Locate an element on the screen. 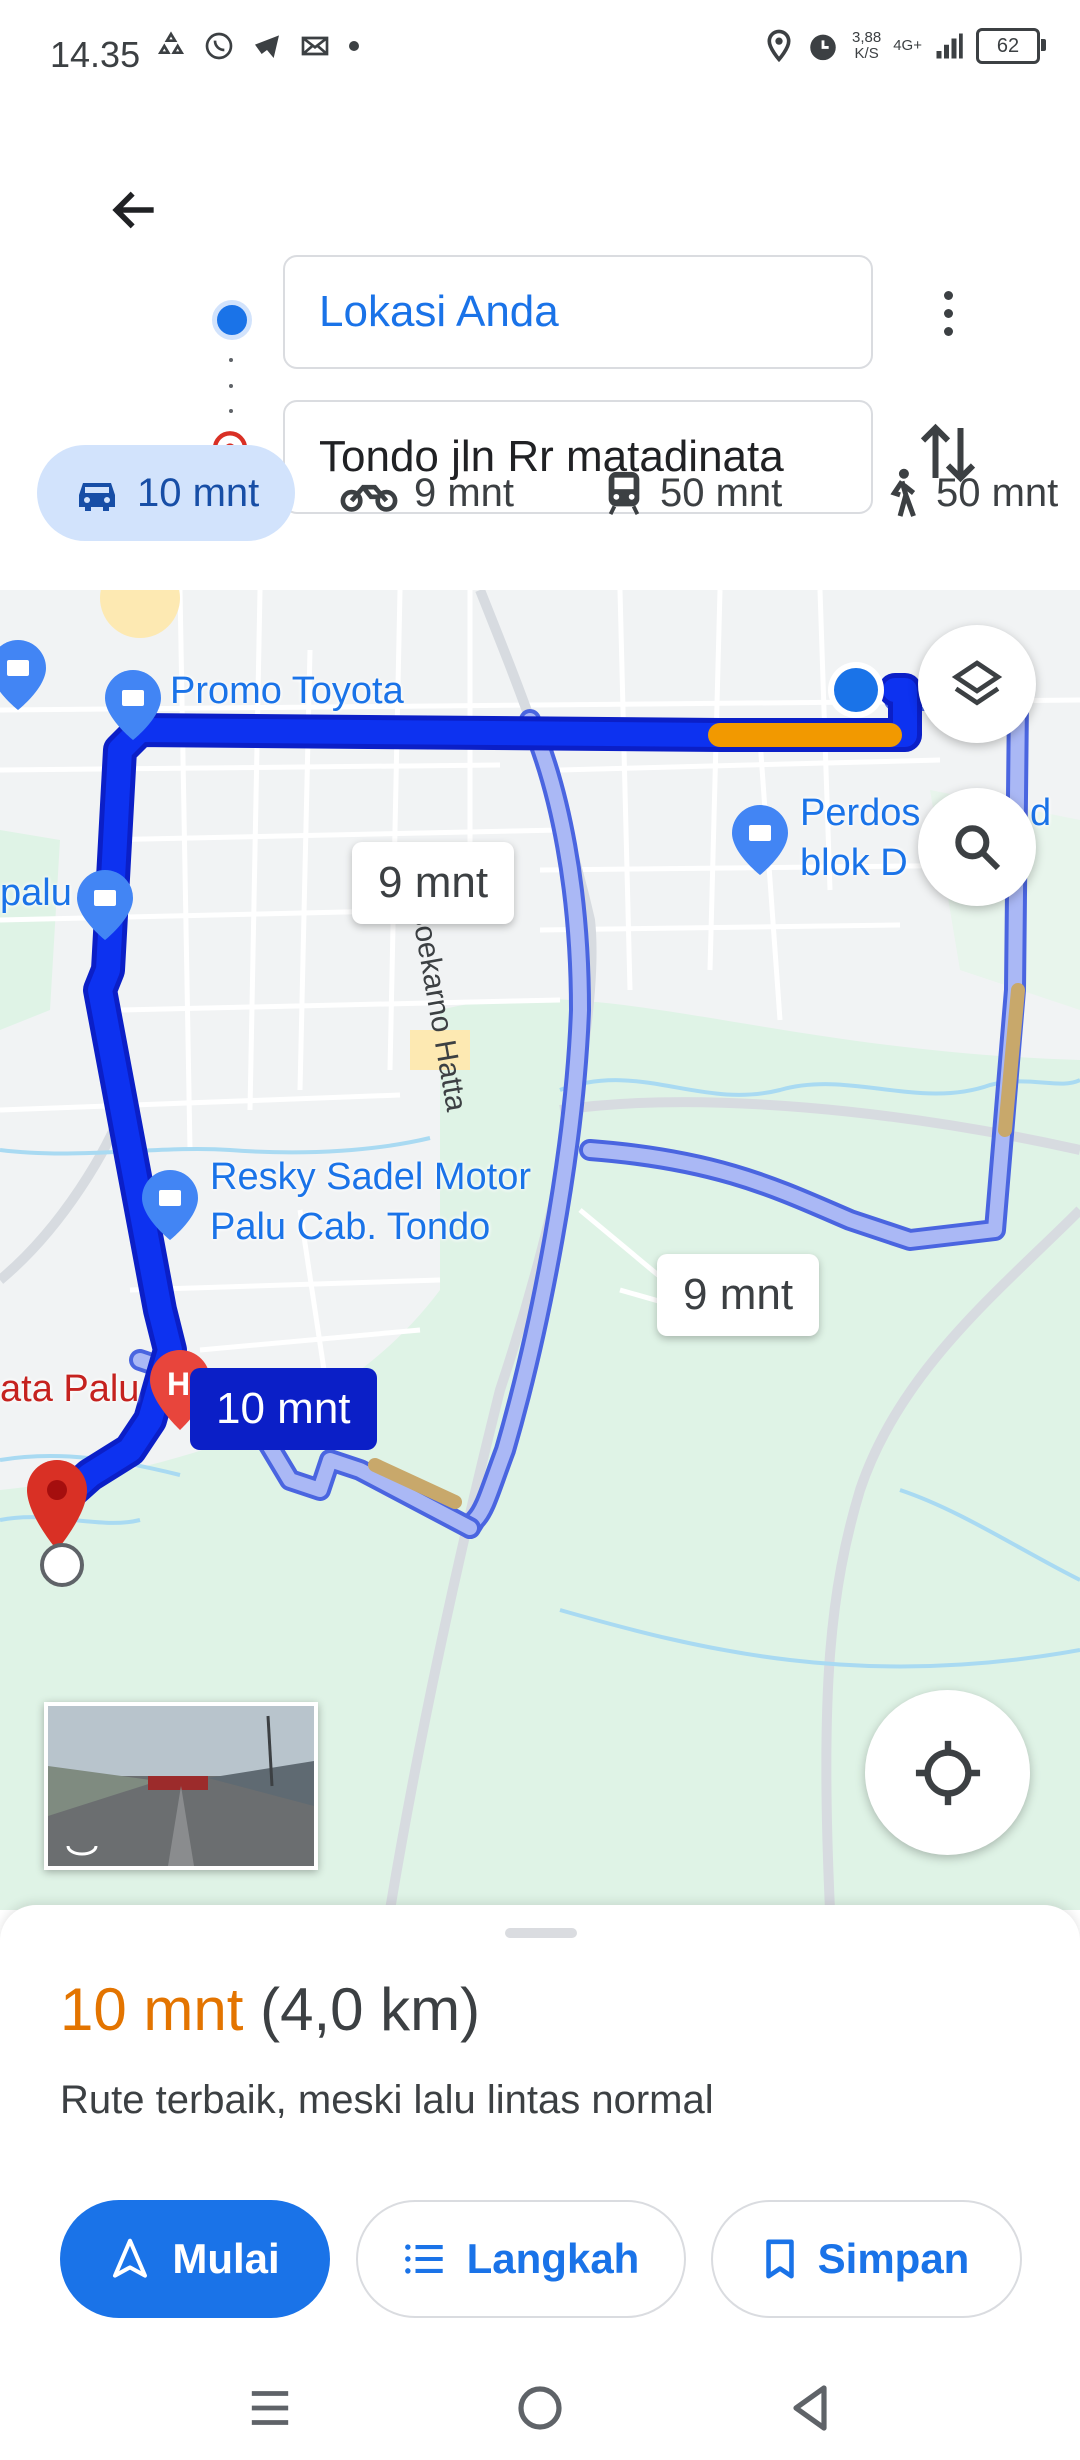 The width and height of the screenshot is (1080, 2460). poi-label-palu: palu is located at coordinates (36, 893).